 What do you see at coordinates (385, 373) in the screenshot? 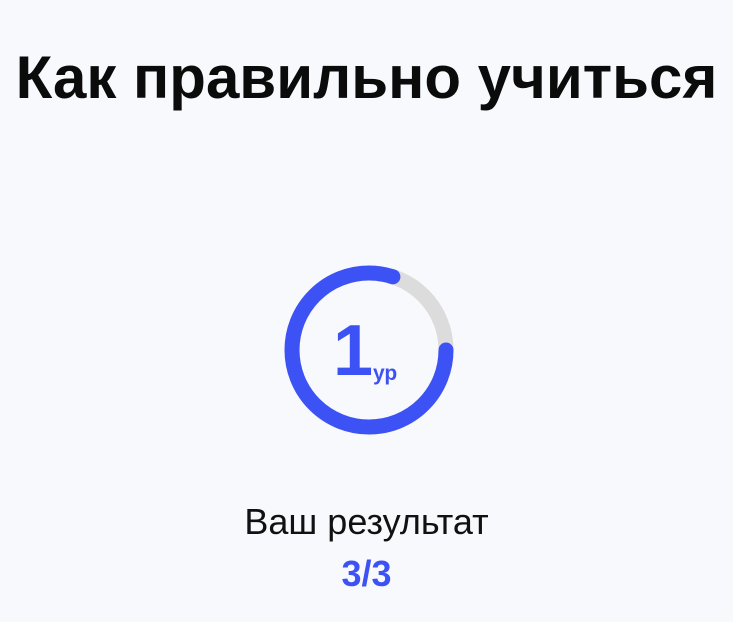
I see `level-unit: ур` at bounding box center [385, 373].